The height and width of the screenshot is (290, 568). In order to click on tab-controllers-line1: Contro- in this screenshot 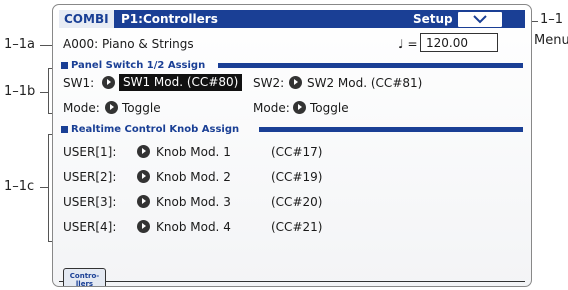, I will do `click(84, 276)`.